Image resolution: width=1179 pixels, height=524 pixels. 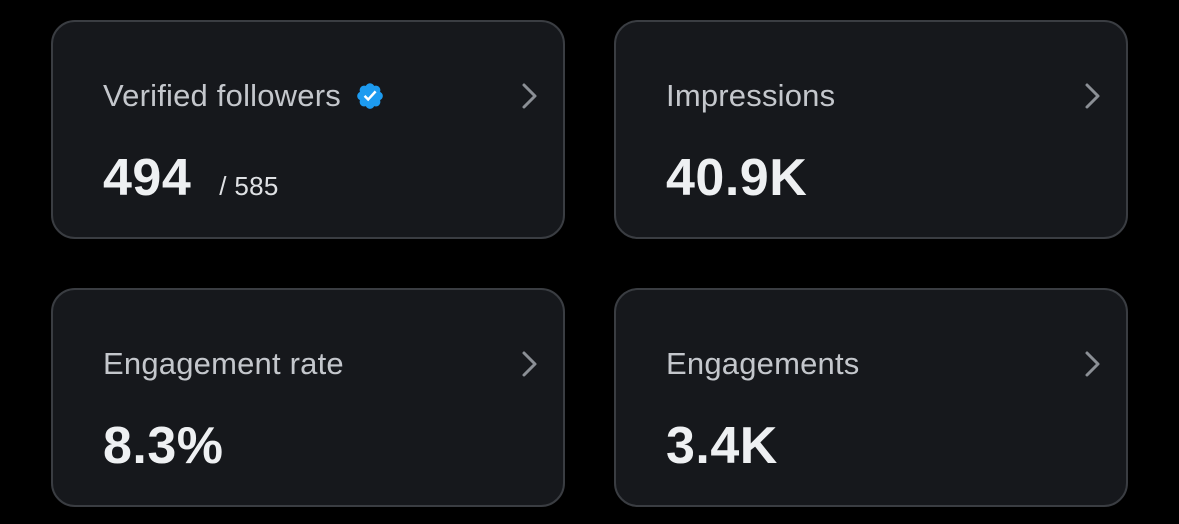 I want to click on card-header: Impressions, so click(x=750, y=96).